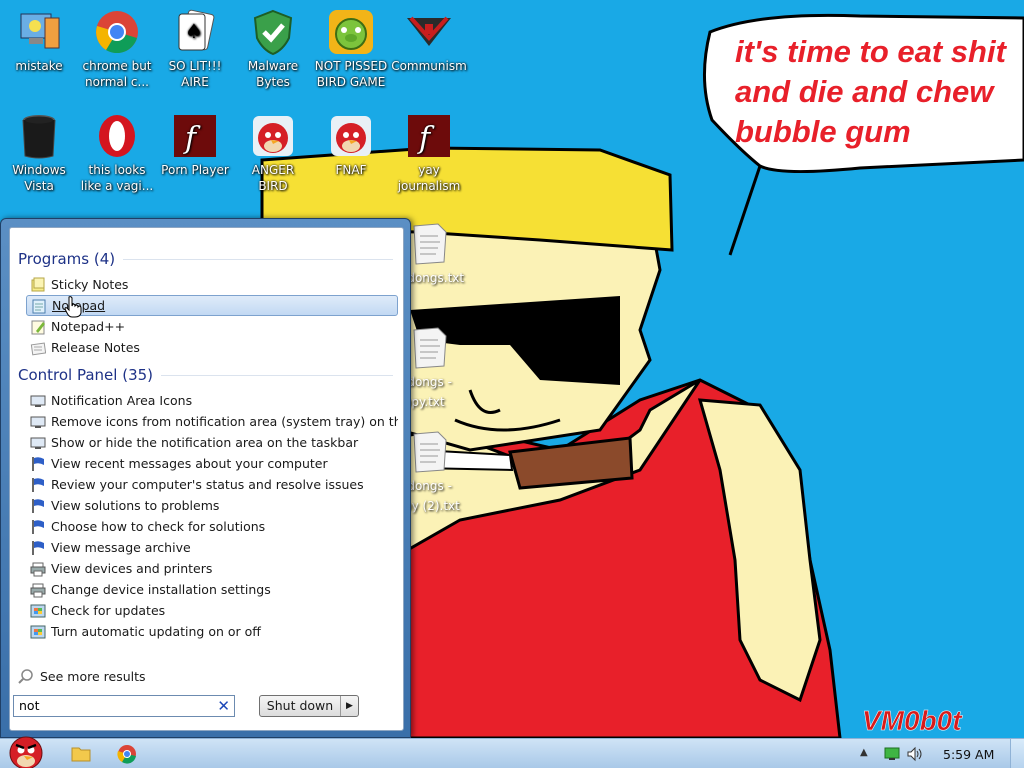 The height and width of the screenshot is (768, 1024). Describe the element at coordinates (512, 752) in the screenshot. I see `taskbar: ▲ 5:59 AM` at that location.